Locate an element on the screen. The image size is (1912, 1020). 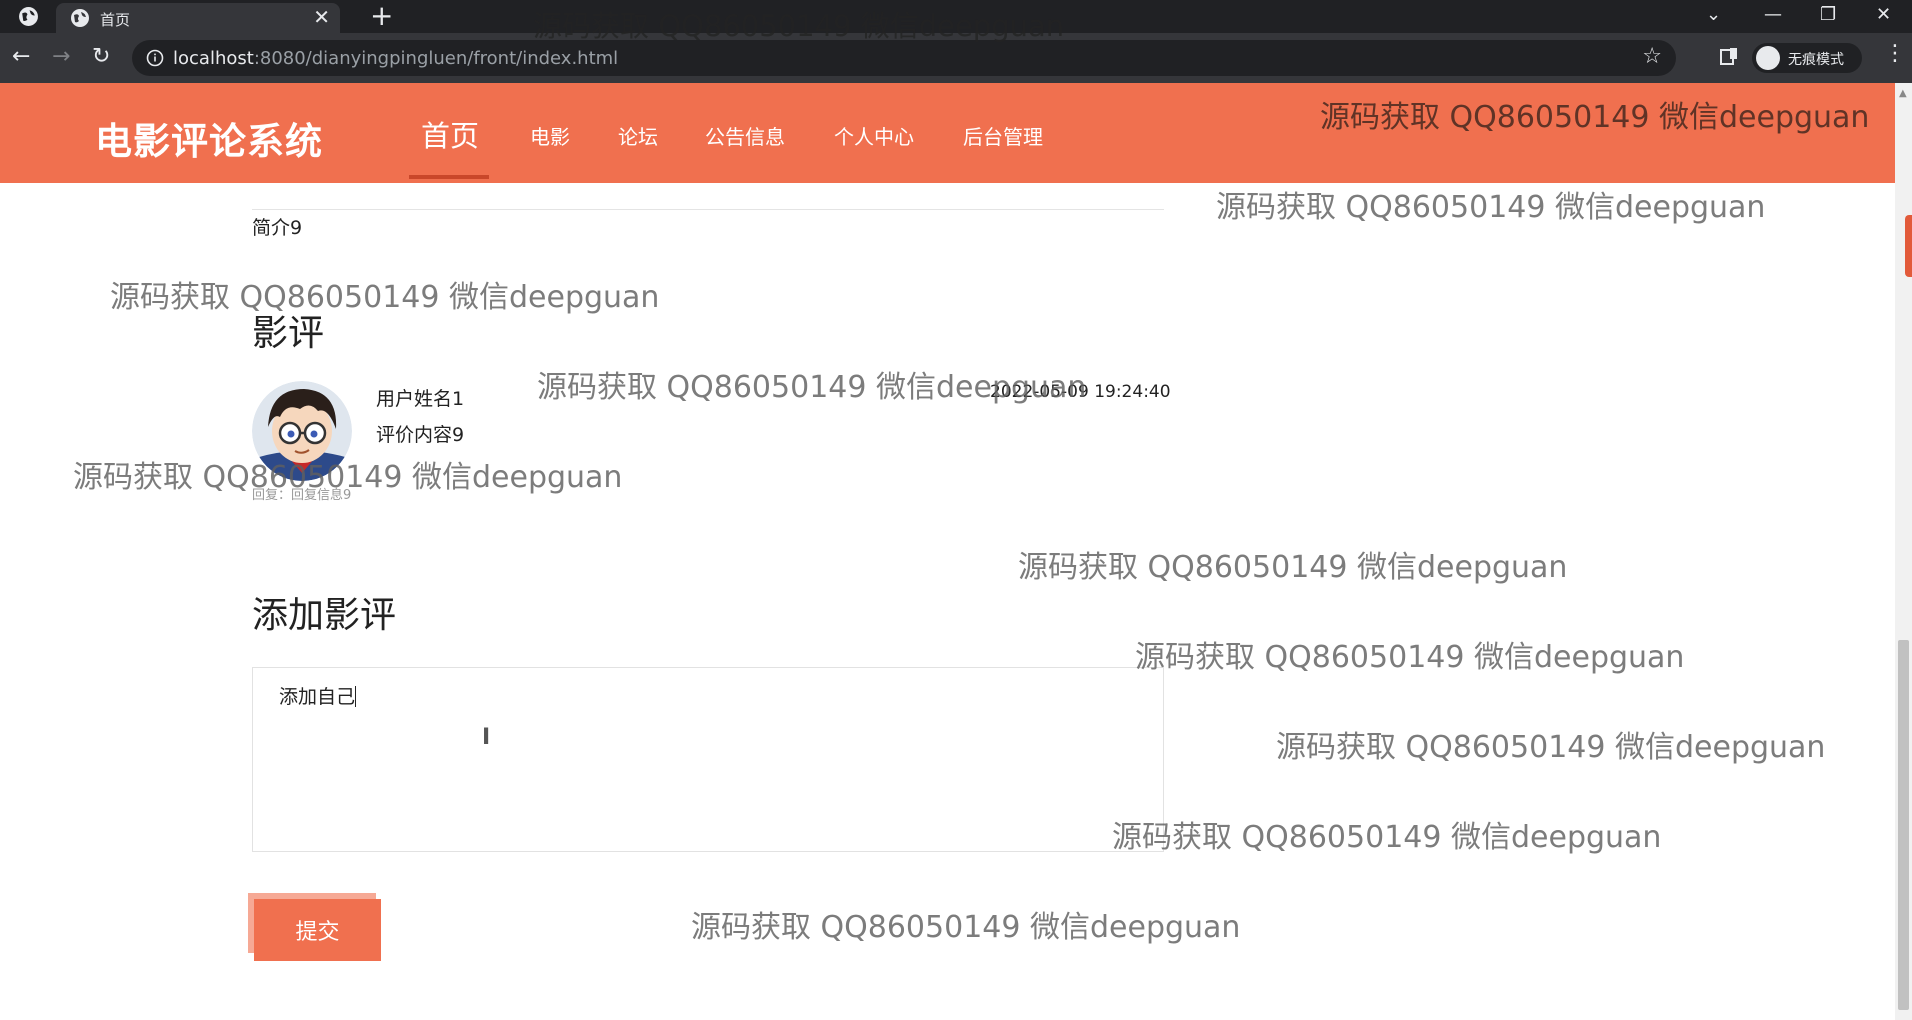
review-textarea-value: 添加自己 is located at coordinates (318, 697).